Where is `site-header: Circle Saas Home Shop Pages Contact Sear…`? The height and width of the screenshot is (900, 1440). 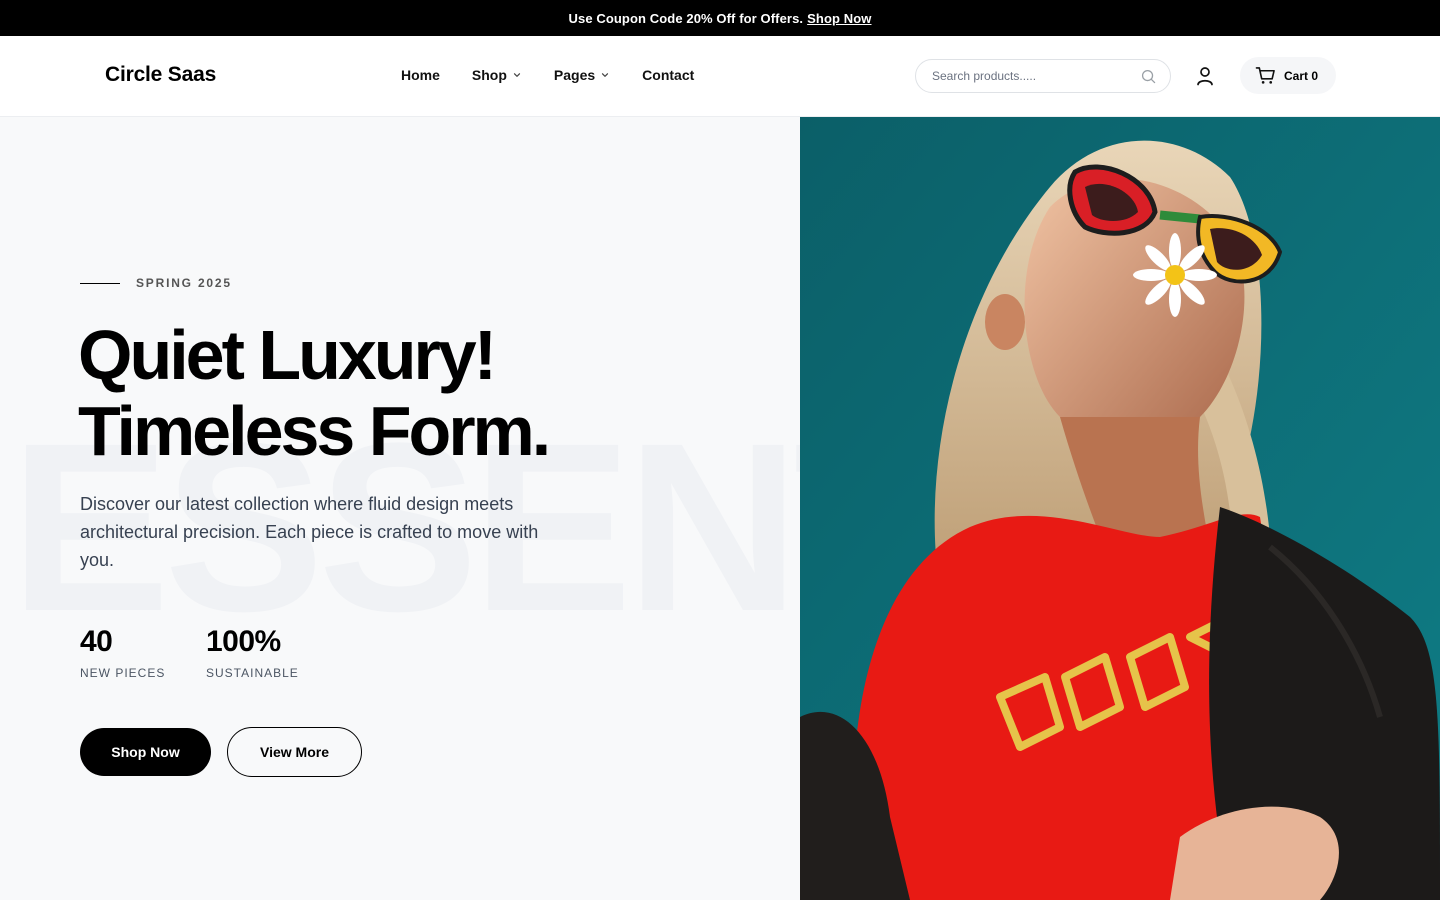
site-header: Circle Saas Home Shop Pages Contact Sear… is located at coordinates (720, 76).